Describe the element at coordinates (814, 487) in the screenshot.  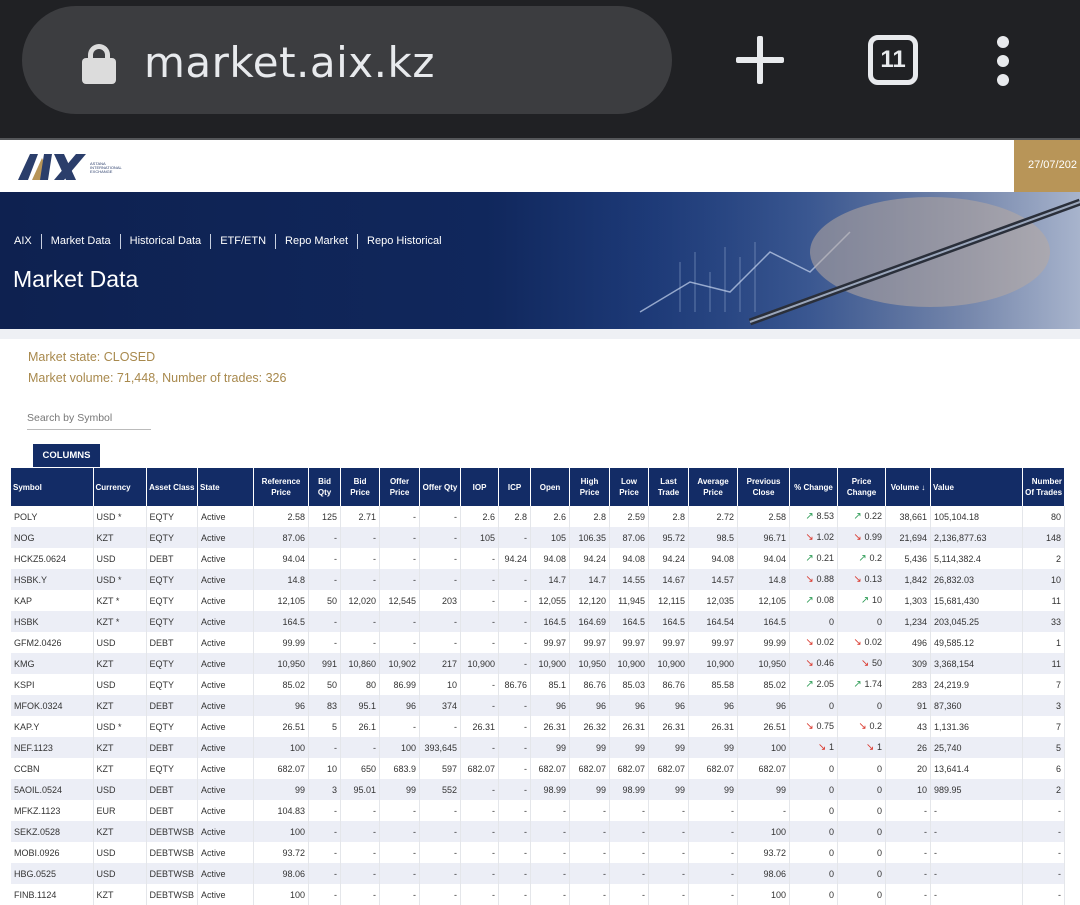
I see `column-header: % Change` at that location.